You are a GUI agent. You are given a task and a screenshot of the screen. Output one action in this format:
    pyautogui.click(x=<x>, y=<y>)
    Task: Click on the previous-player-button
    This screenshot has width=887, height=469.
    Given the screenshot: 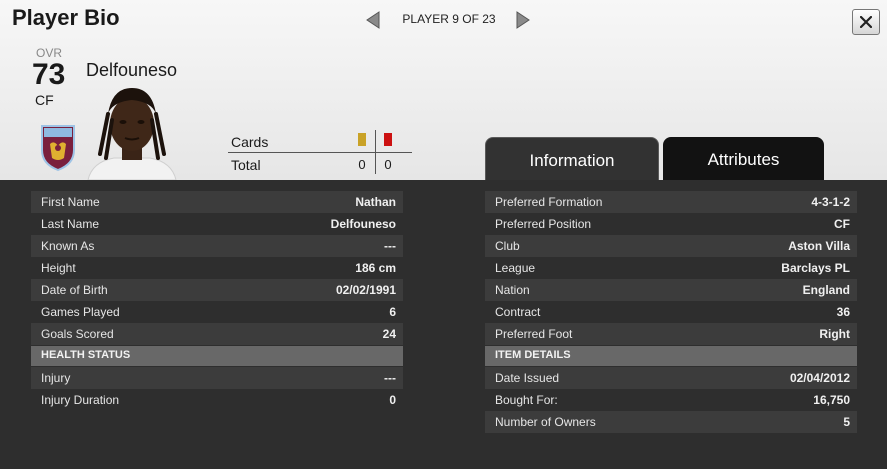 What is the action you would take?
    pyautogui.click(x=373, y=20)
    